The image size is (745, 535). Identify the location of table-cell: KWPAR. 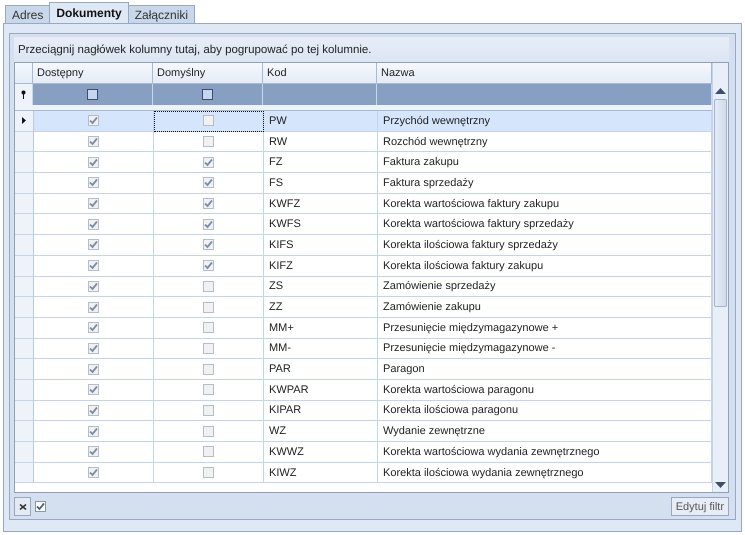
(321, 390).